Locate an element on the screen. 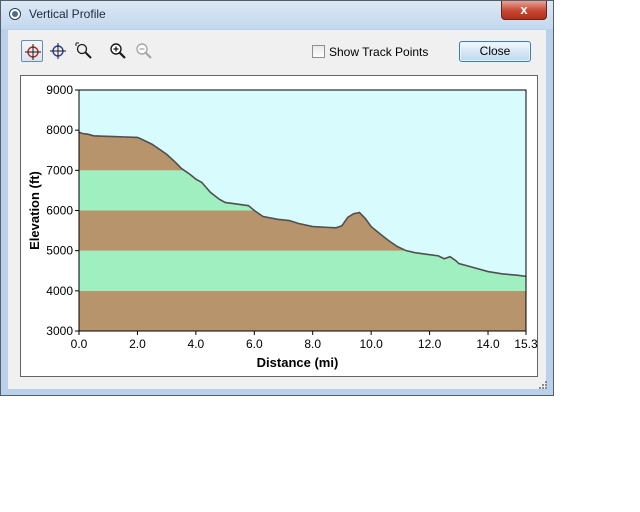 This screenshot has width=640, height=512. x-tick-label: 4.0 is located at coordinates (196, 344).